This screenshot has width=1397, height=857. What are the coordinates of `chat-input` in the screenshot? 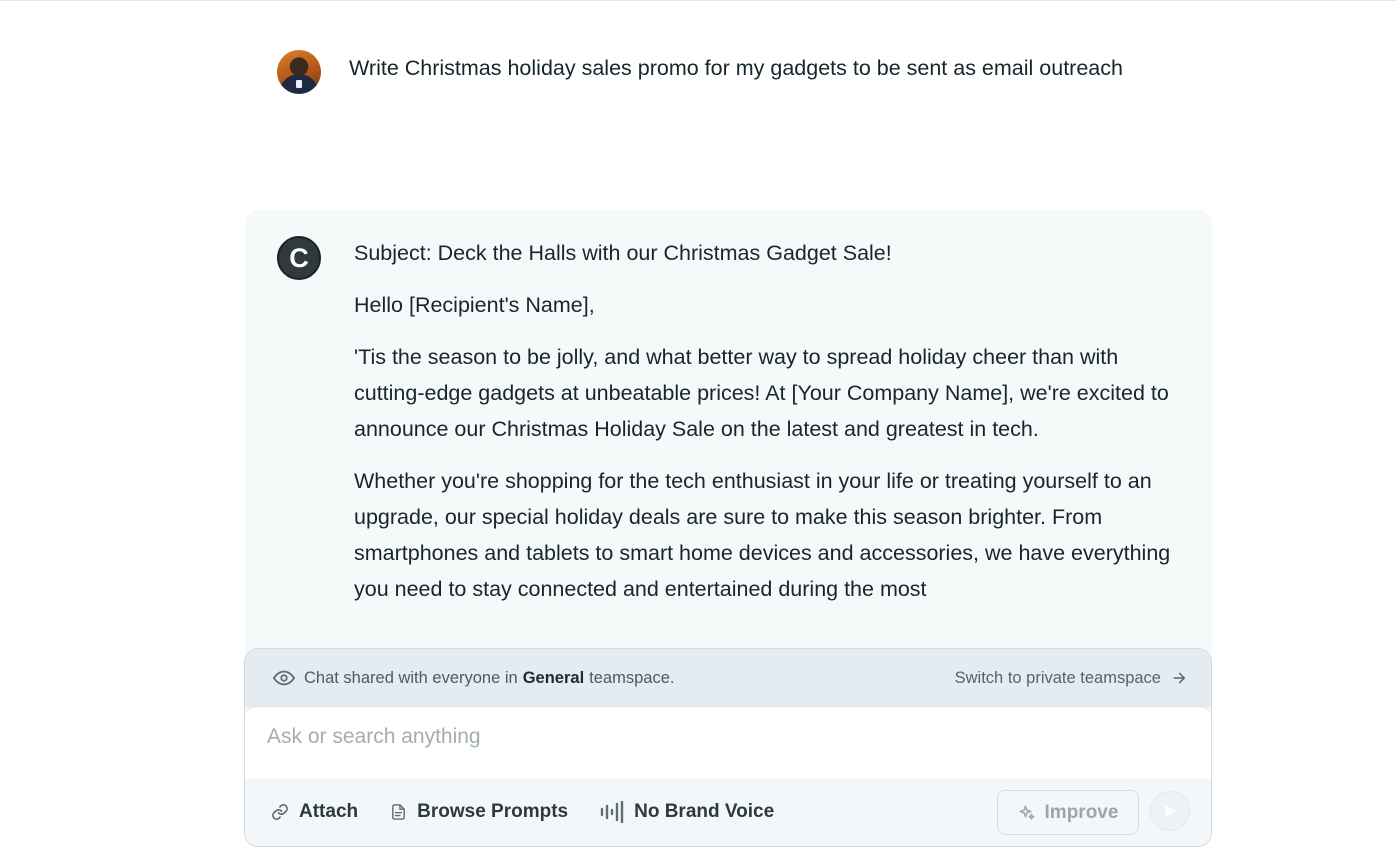 It's located at (717, 737).